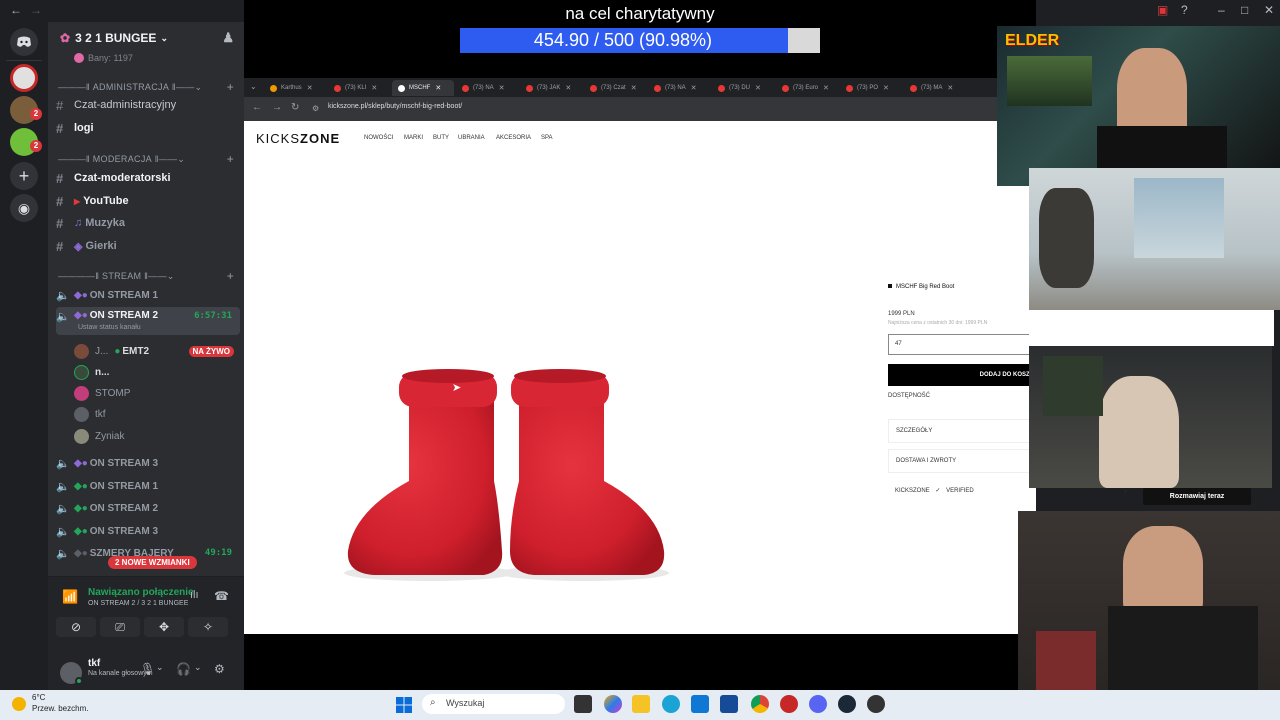  I want to click on close-icon: ✕, so click(1269, 10).